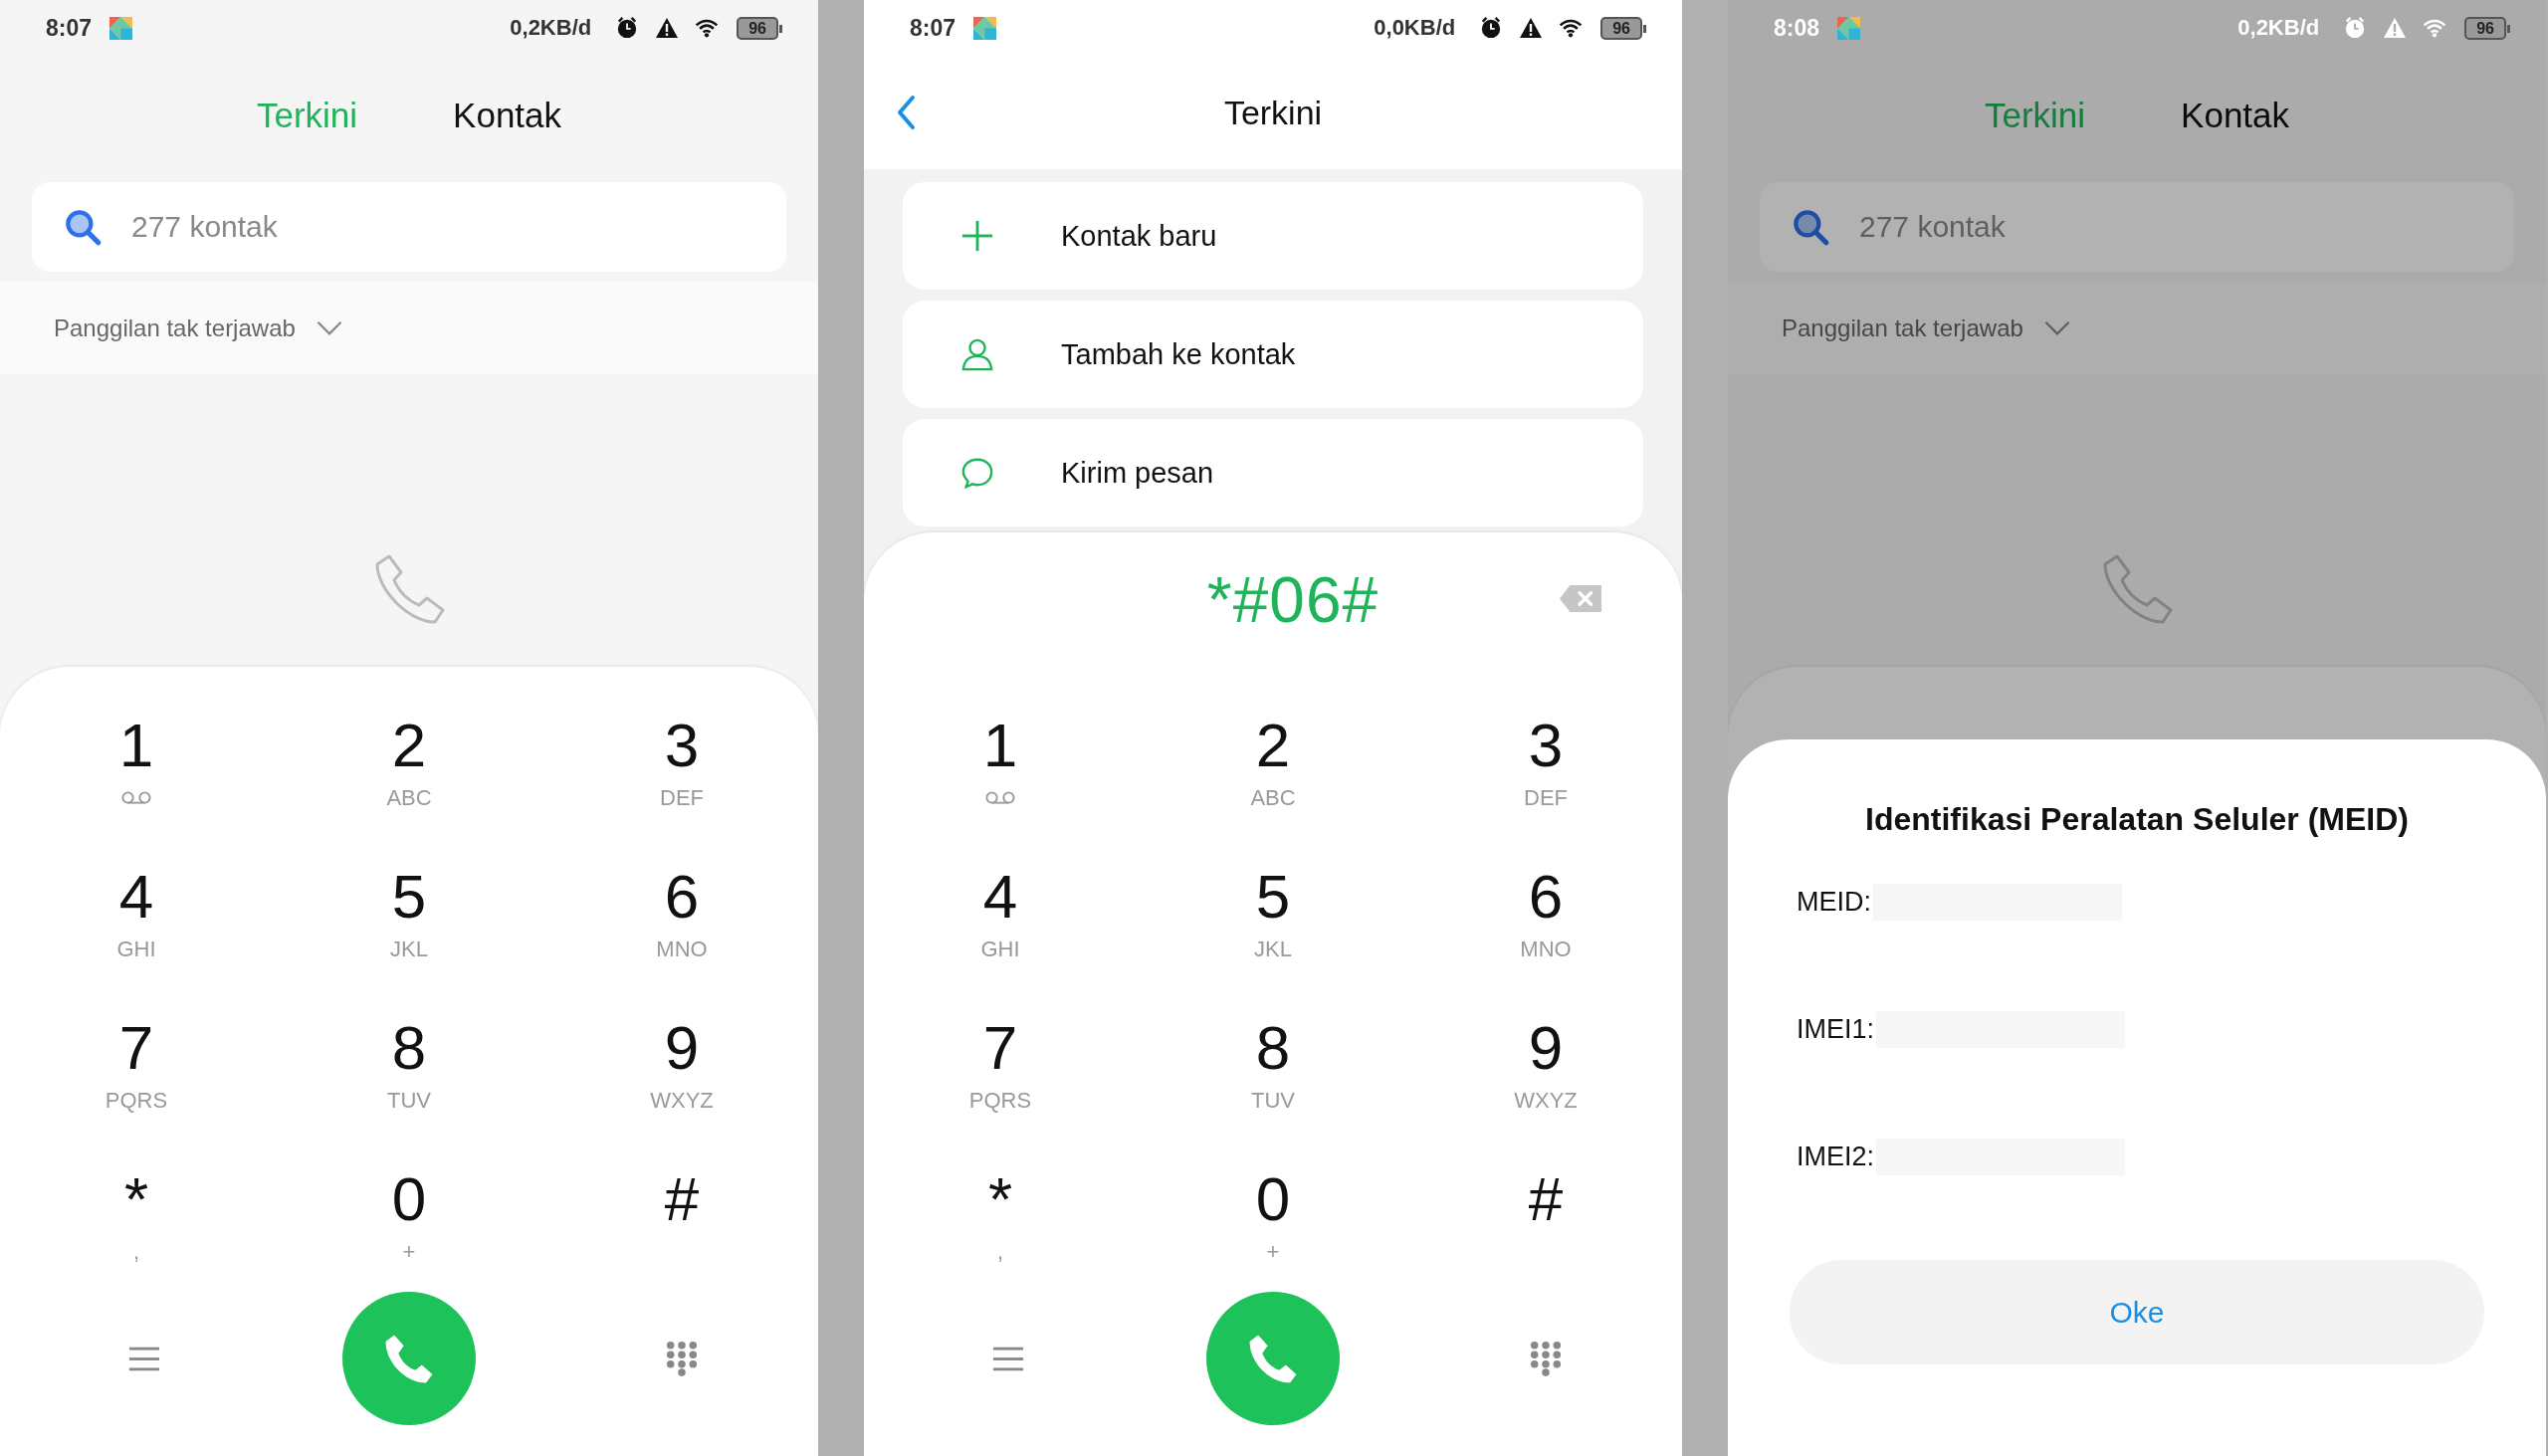 This screenshot has width=2548, height=1456. What do you see at coordinates (1273, 1048) in the screenshot?
I see `key-digit: 8` at bounding box center [1273, 1048].